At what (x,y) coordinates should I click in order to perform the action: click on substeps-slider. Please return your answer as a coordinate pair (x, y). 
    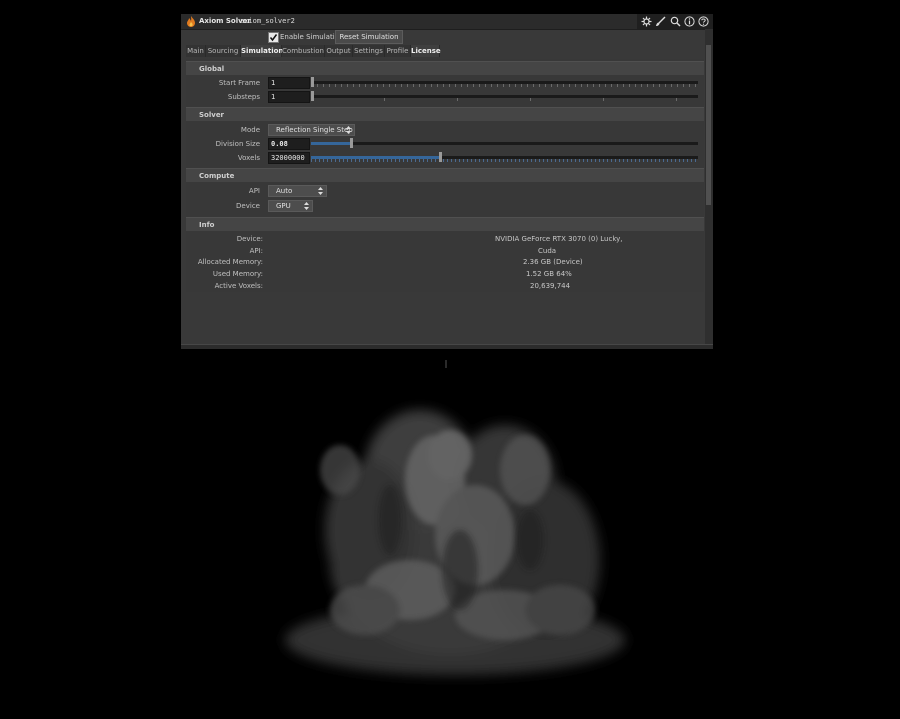
    Looking at the image, I should click on (504, 96).